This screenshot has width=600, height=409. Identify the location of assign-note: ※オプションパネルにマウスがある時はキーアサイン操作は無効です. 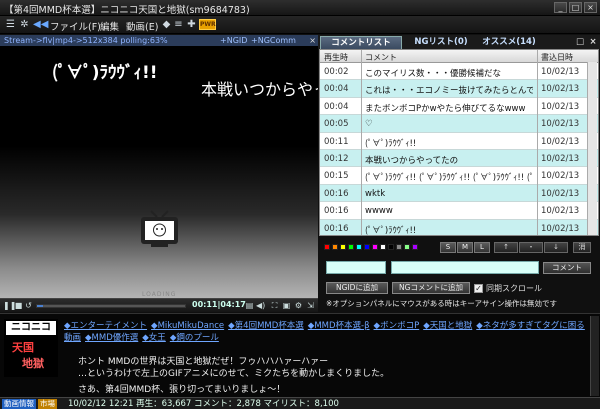
(441, 303).